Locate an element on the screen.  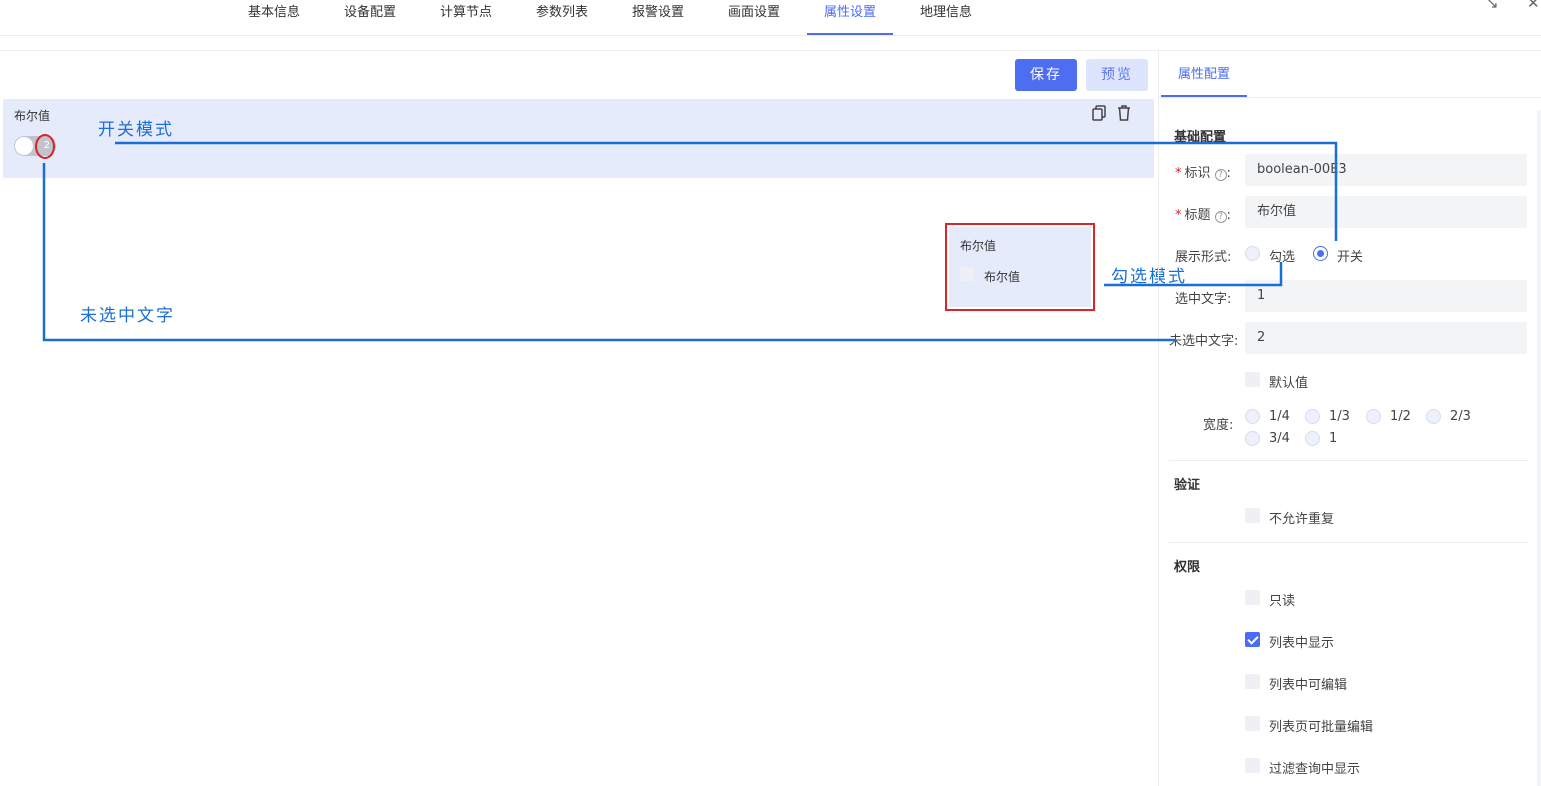
field-label: 布尔值 is located at coordinates (32, 116).